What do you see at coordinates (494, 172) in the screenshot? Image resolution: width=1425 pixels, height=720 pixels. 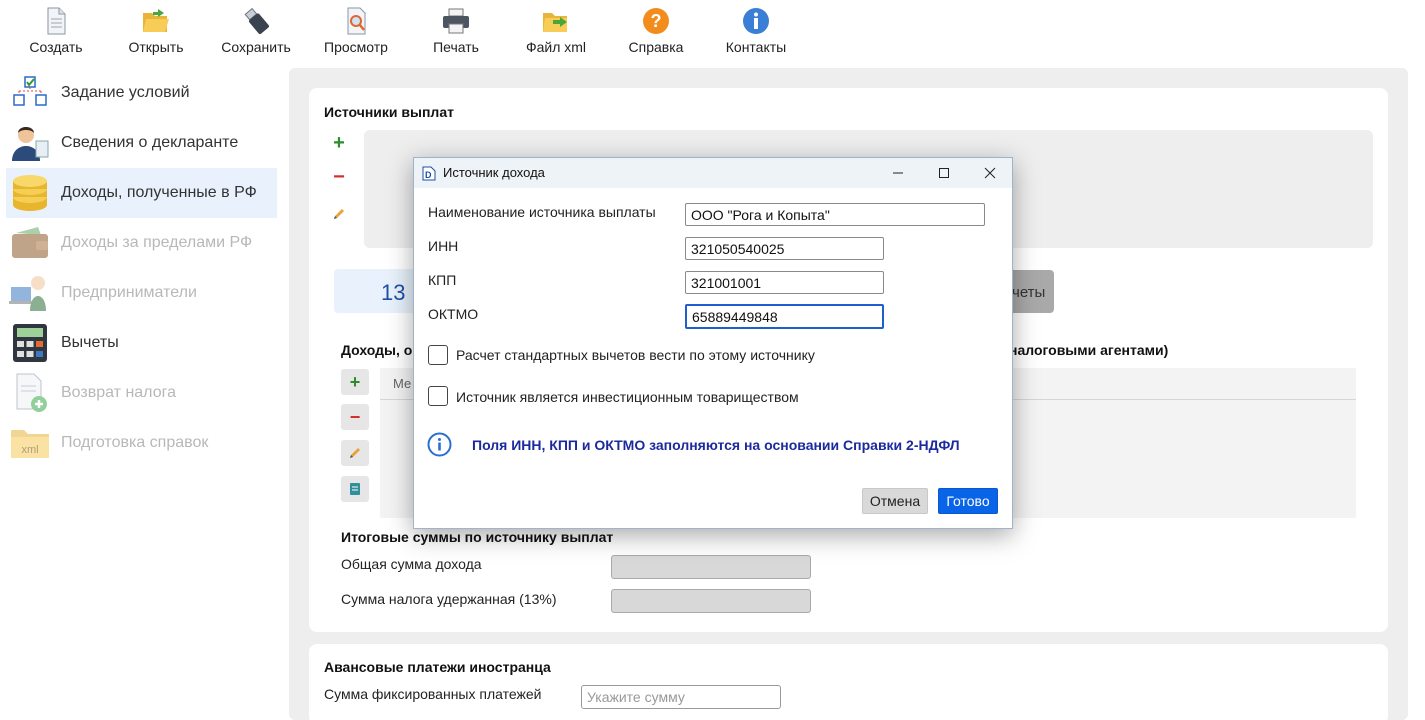 I see `dialog-title: Источник дохода` at bounding box center [494, 172].